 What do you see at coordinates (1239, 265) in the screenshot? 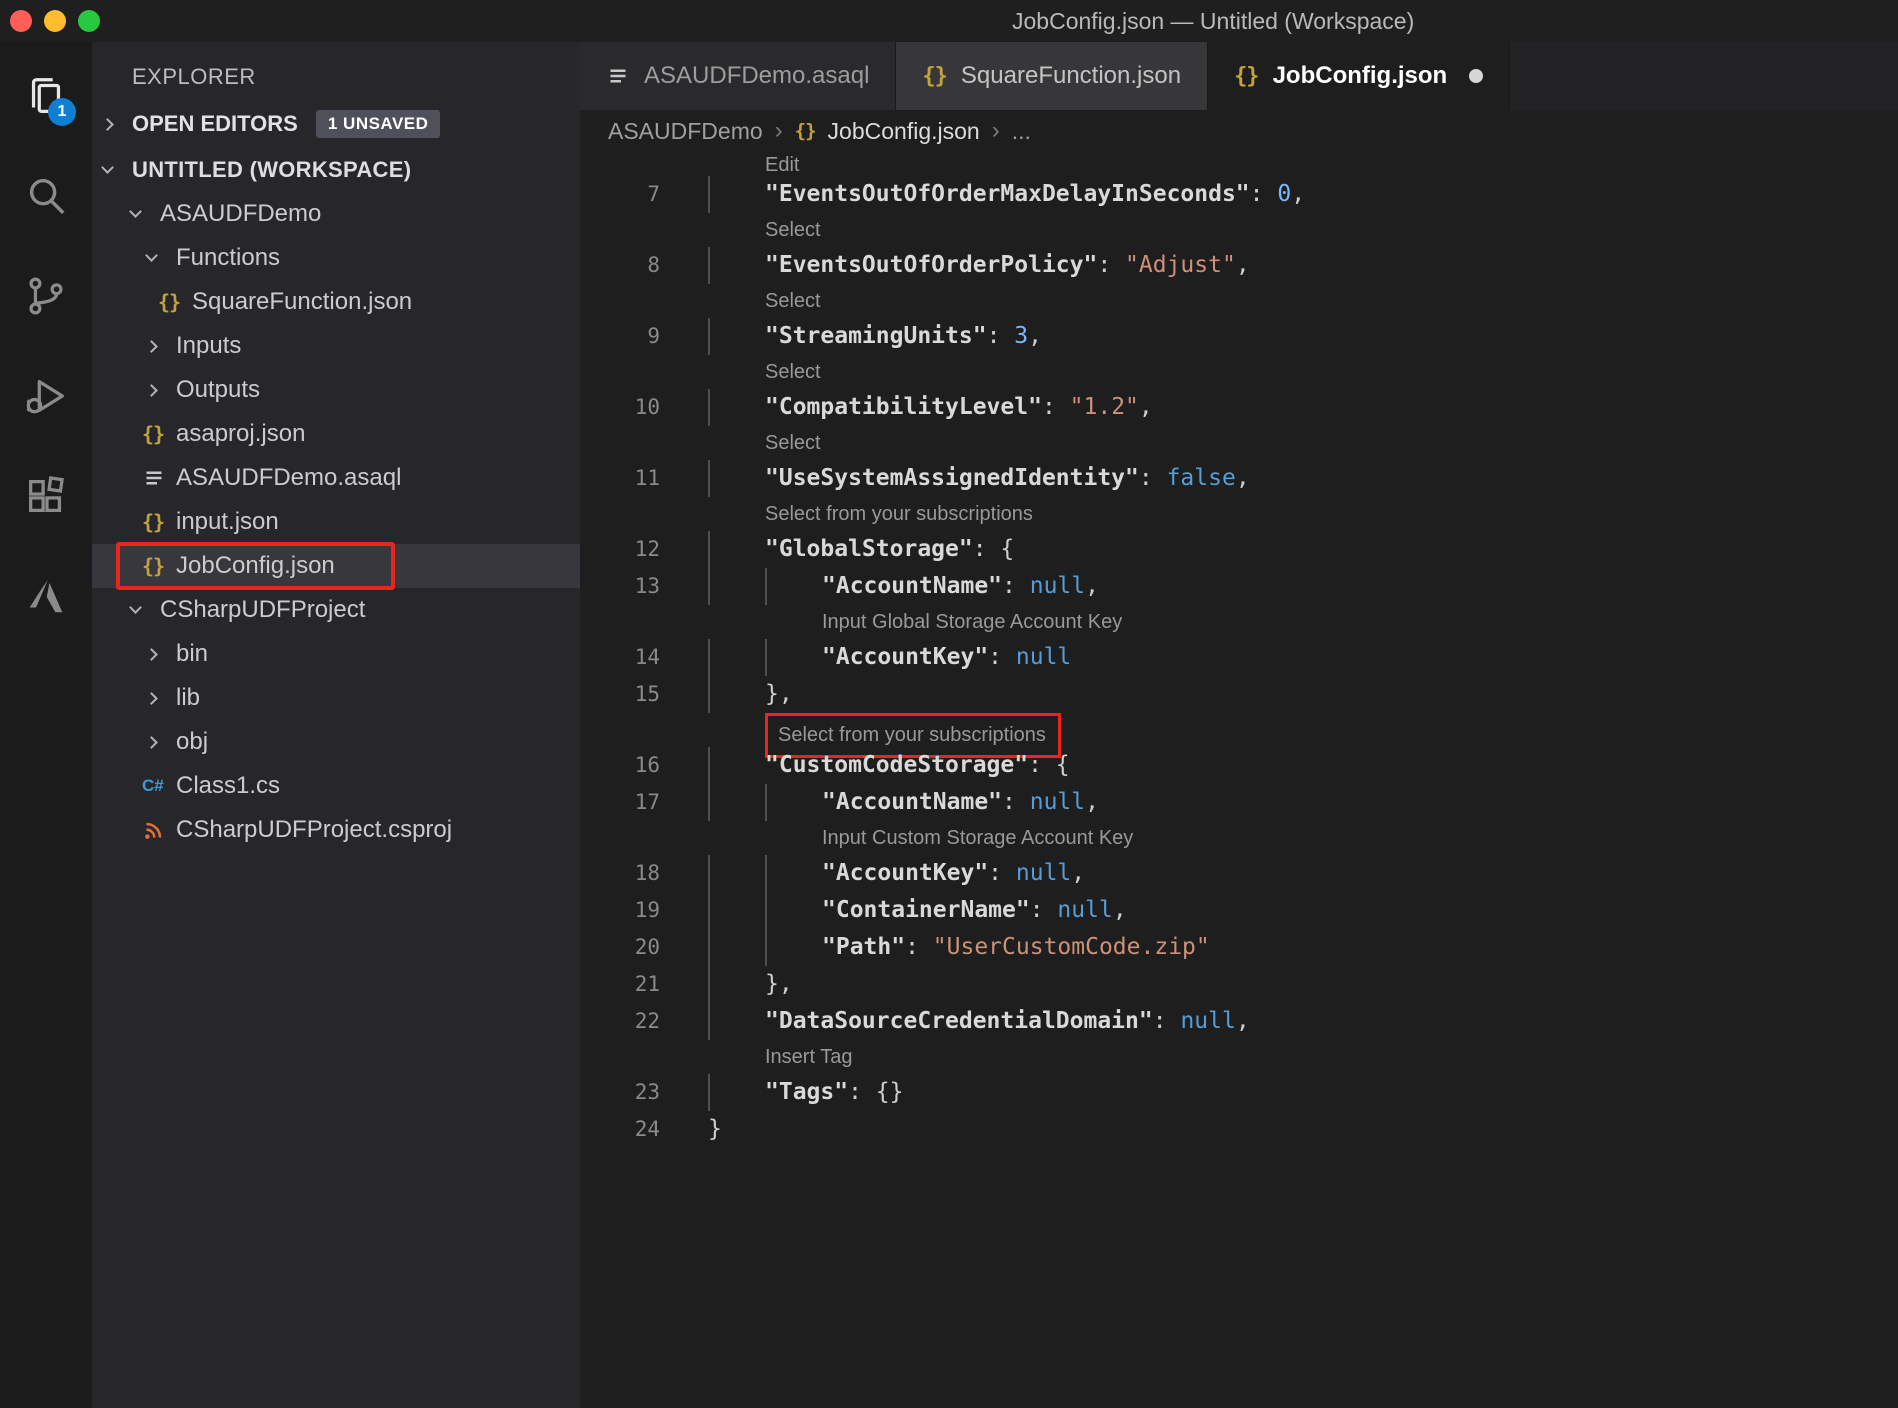
I see `code-line-8: 8 "EventsOutOfOrderPolicy": "Adjust",` at bounding box center [1239, 265].